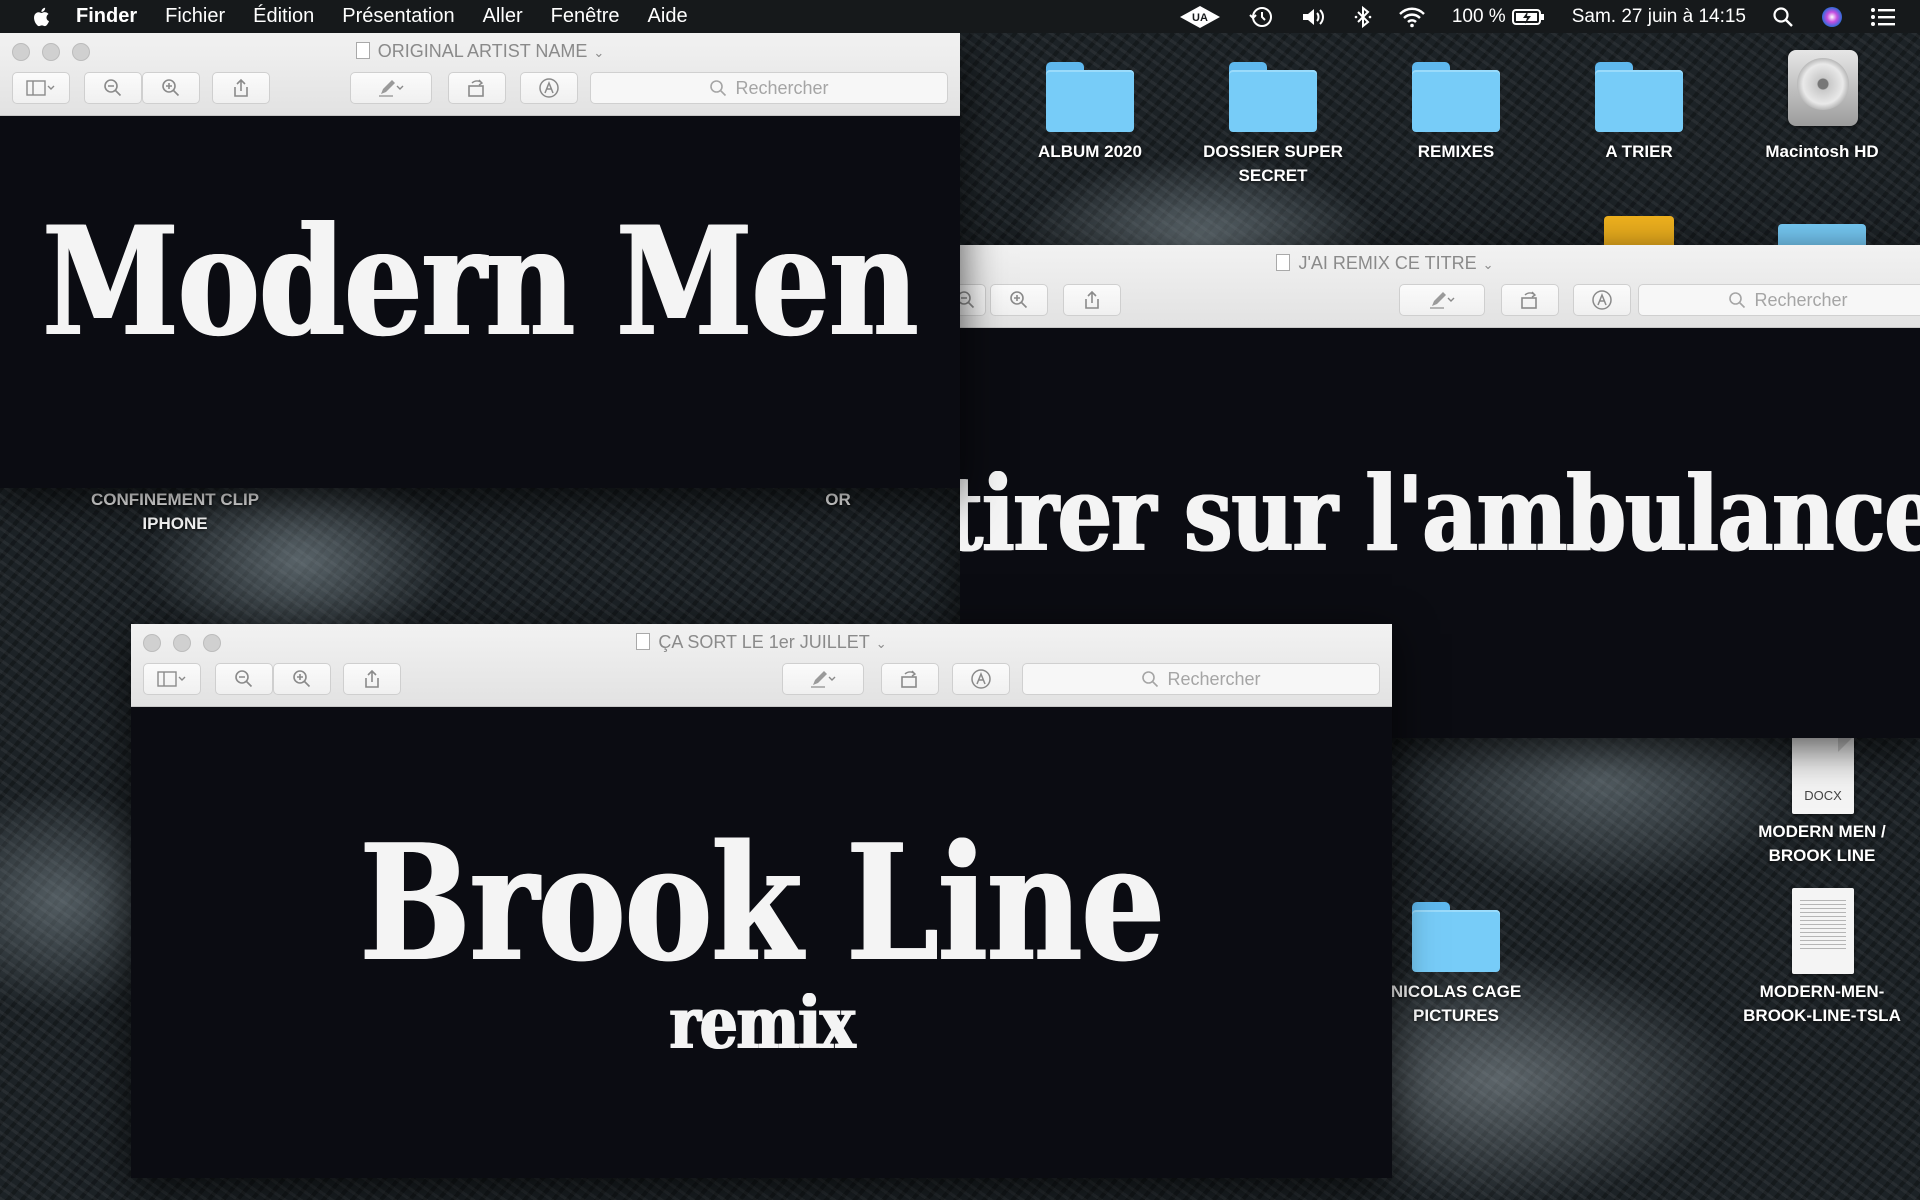 The height and width of the screenshot is (1200, 1920). I want to click on desktop-icon-label: A TRIER, so click(1639, 151).